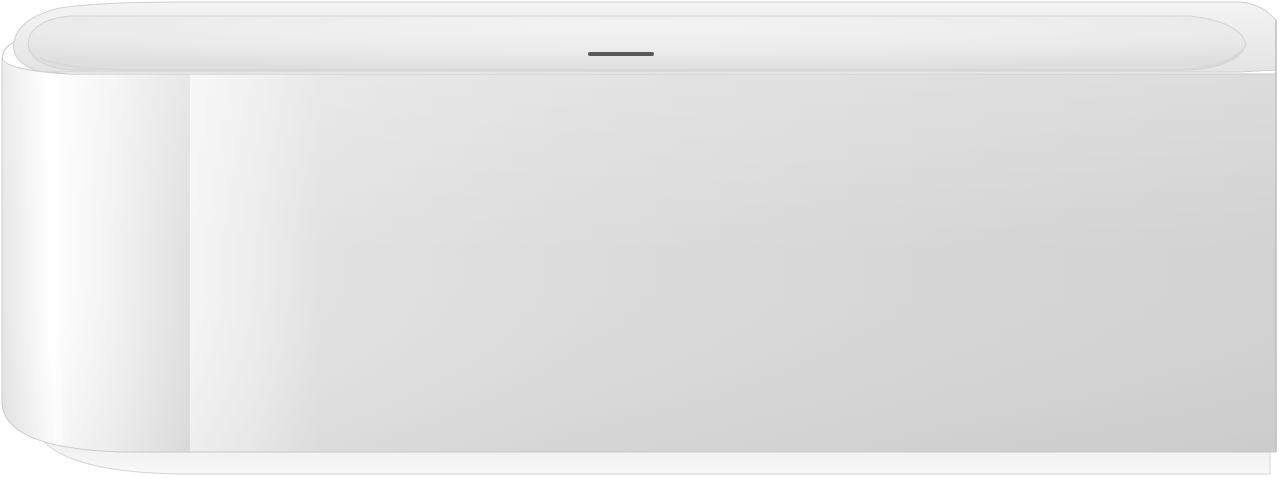 The width and height of the screenshot is (1280, 478). Describe the element at coordinates (637, 43) in the screenshot. I see `tub-basin` at that location.